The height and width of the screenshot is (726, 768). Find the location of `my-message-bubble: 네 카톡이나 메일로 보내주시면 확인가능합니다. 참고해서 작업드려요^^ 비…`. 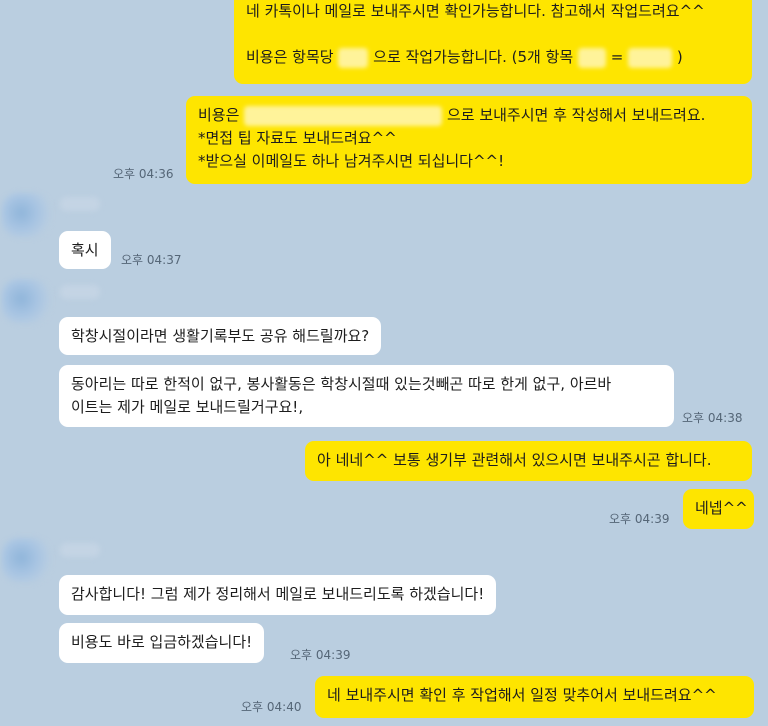

my-message-bubble: 네 카톡이나 메일로 보내주시면 확인가능합니다. 참고해서 작업드려요^^ 비… is located at coordinates (493, 42).